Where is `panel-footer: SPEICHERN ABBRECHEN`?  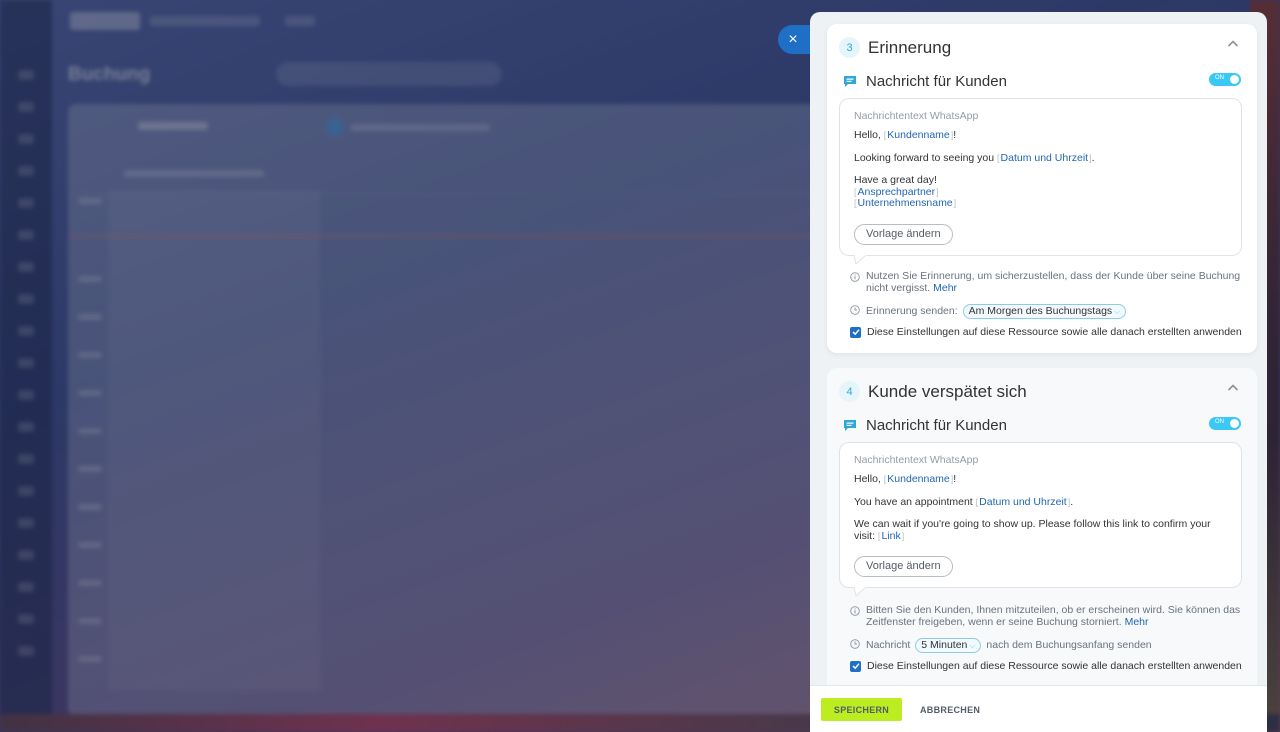
panel-footer: SPEICHERN ABBRECHEN is located at coordinates (1038, 708).